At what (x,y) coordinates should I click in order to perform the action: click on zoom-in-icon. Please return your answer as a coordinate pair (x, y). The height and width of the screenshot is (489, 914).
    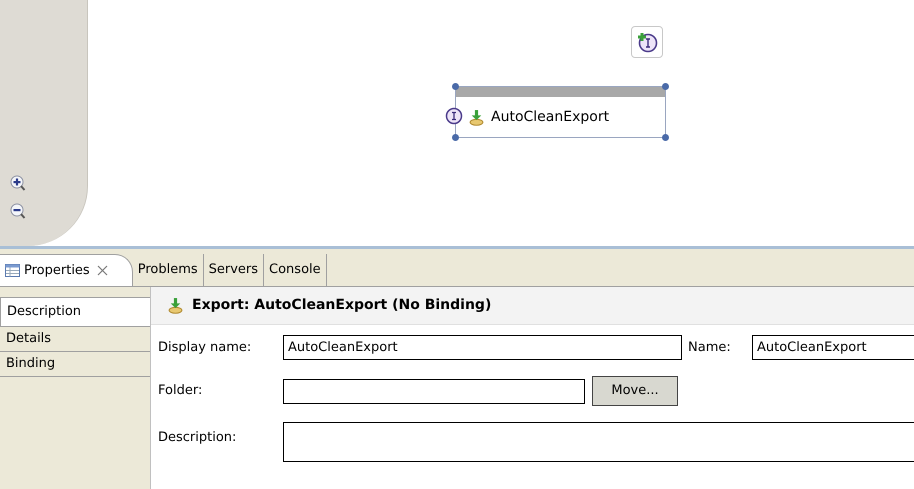
    Looking at the image, I should click on (18, 184).